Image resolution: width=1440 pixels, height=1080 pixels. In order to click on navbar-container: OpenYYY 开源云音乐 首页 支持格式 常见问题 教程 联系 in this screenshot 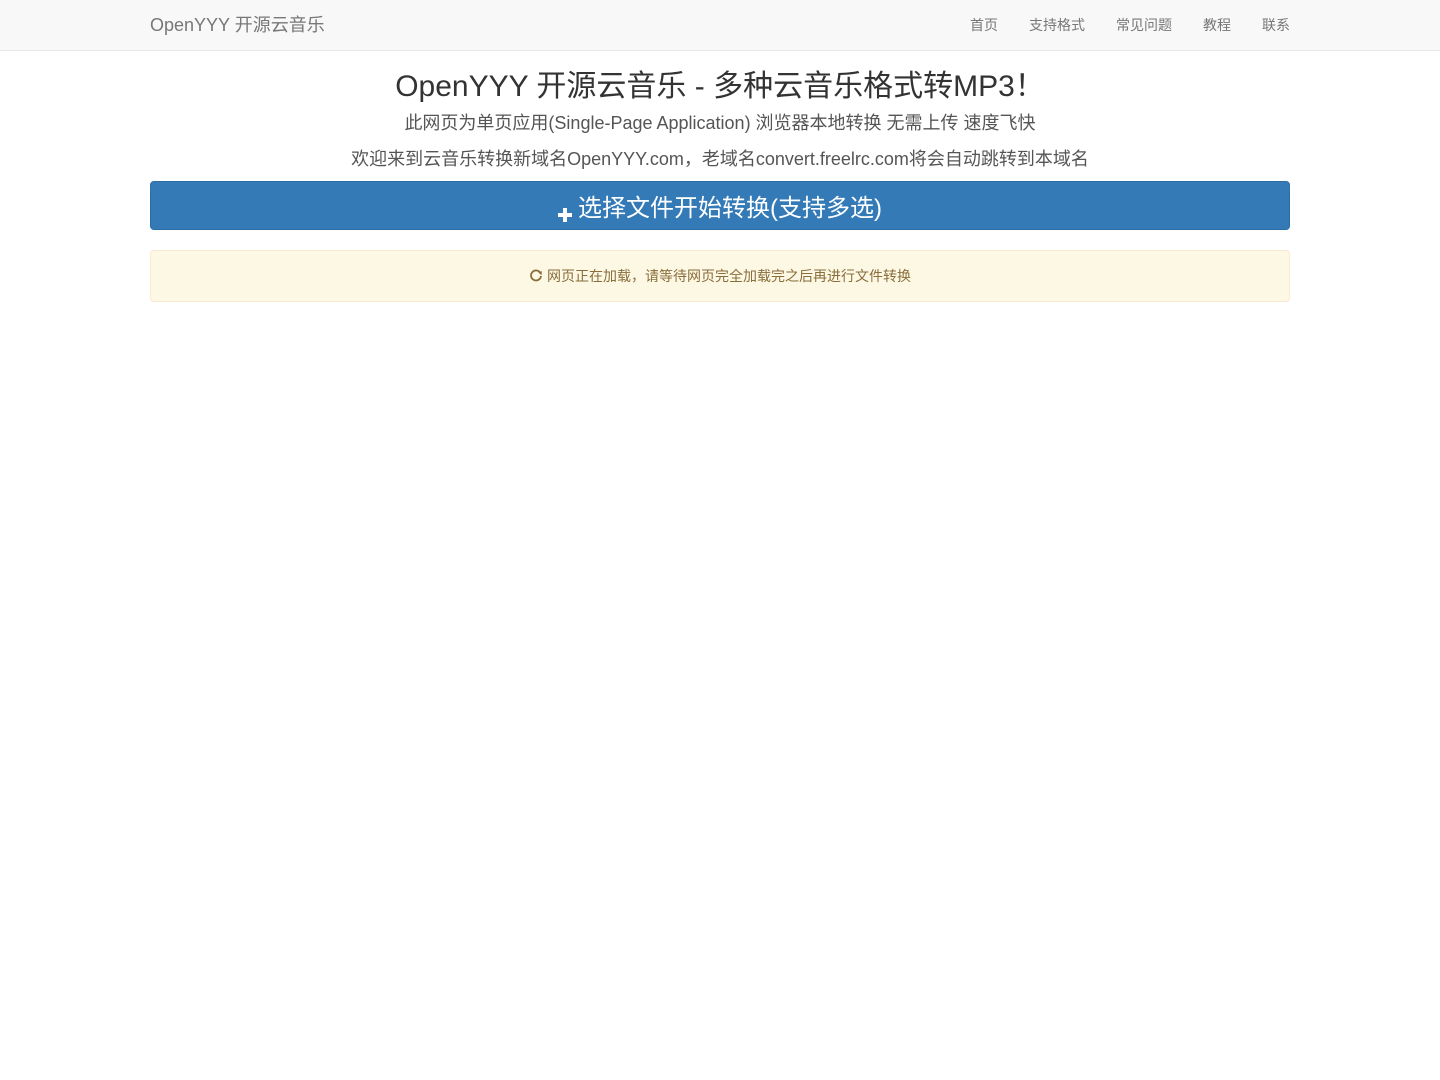, I will do `click(720, 25)`.